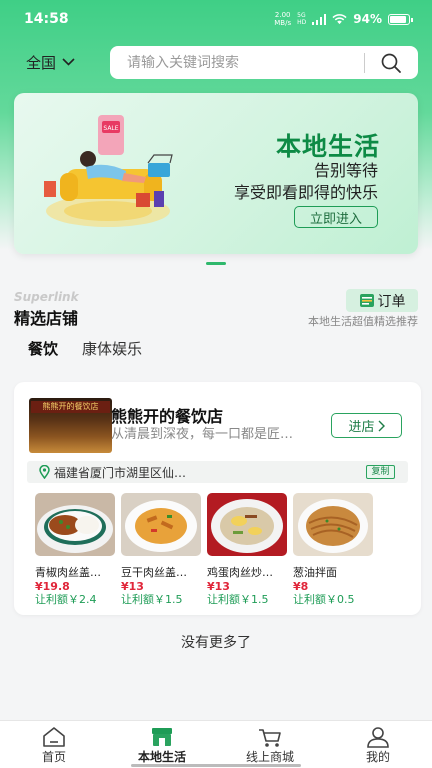 The height and width of the screenshot is (768, 432). Describe the element at coordinates (54, 737) in the screenshot. I see `home-icon` at that location.